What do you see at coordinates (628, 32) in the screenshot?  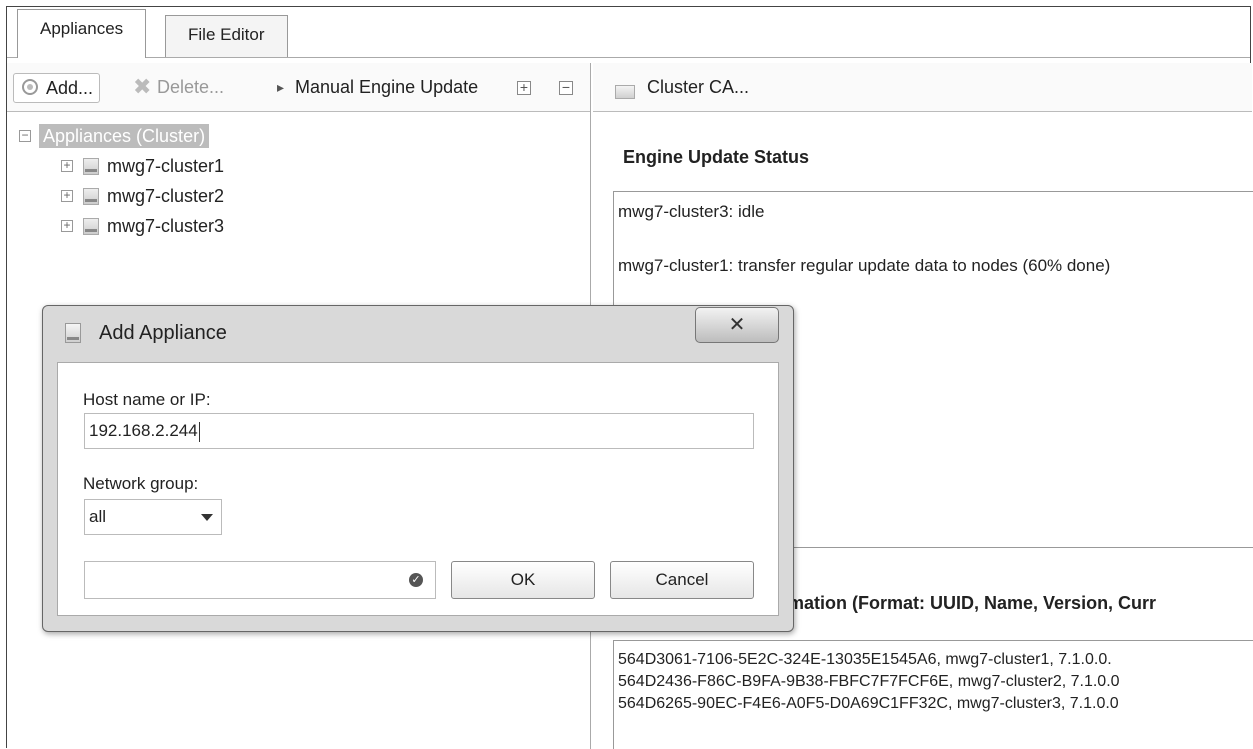 I see `tab-bar: Appliances File Editor` at bounding box center [628, 32].